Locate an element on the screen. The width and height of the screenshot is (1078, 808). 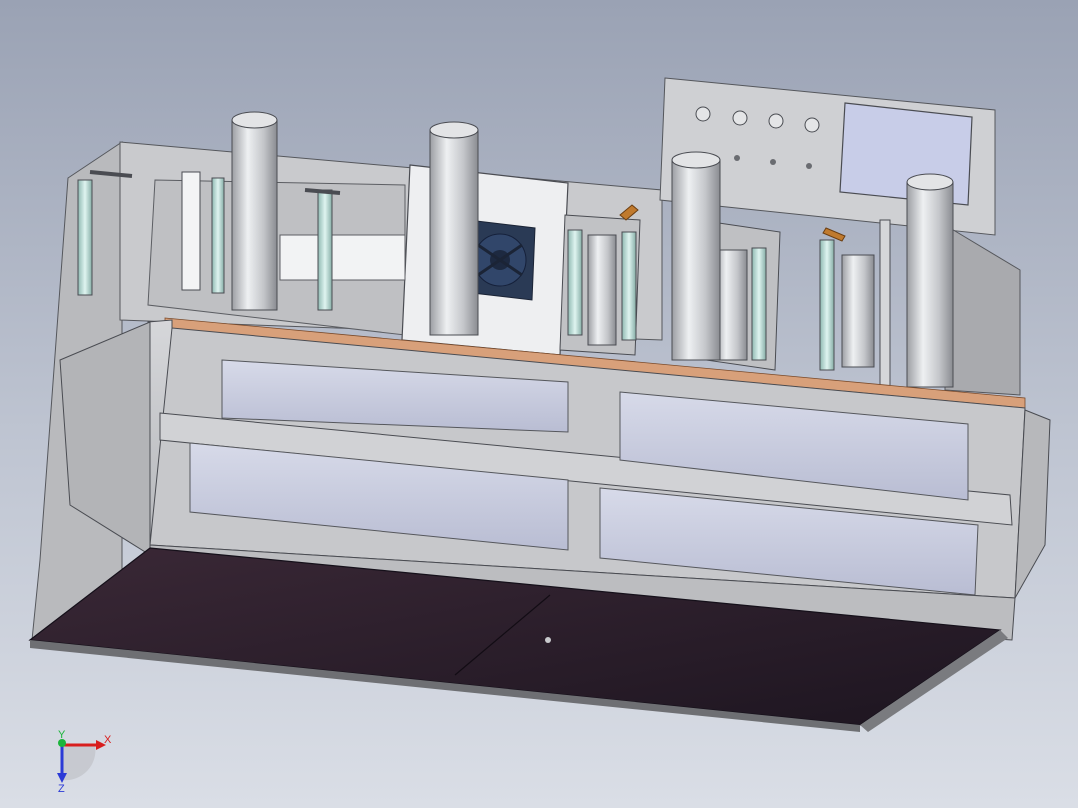
z-axis-label: Z is located at coordinates (61, 789).